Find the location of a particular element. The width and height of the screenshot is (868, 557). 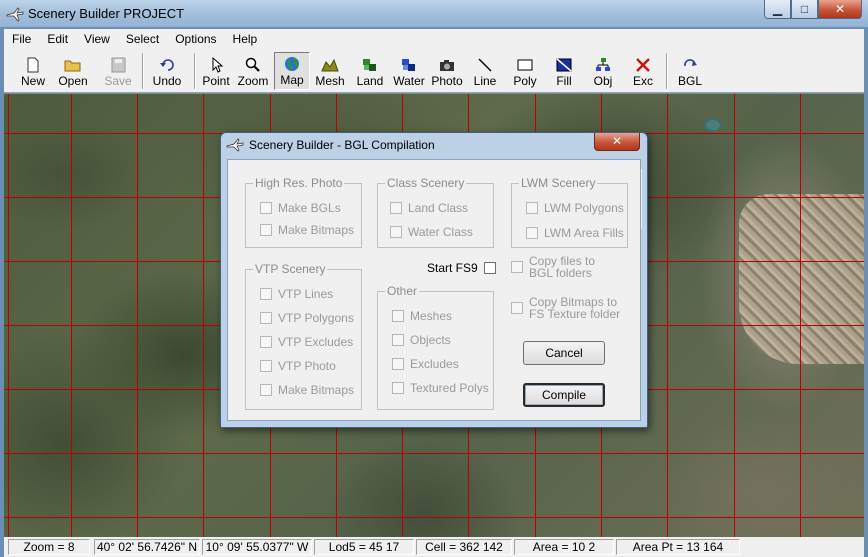

status-zoom: Zoom = 8 is located at coordinates (49, 547).